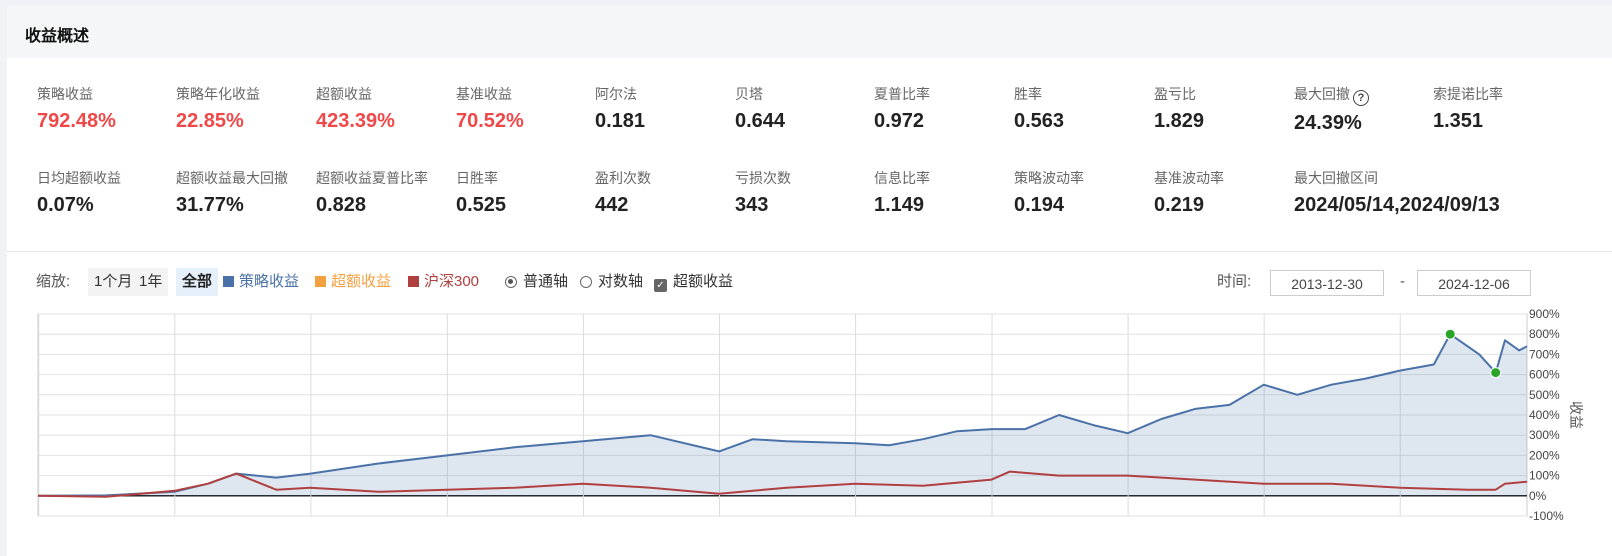 This screenshot has width=1612, height=556. Describe the element at coordinates (1576, 415) in the screenshot. I see `y-axis-label: 收益` at that location.